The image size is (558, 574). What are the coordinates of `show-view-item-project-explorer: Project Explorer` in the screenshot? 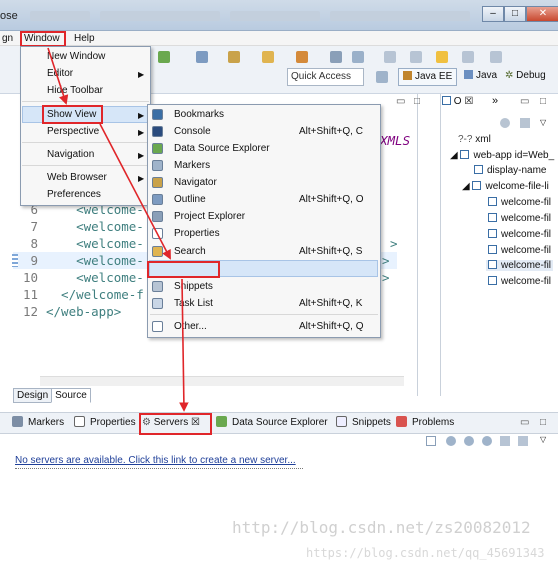 It's located at (209, 216).